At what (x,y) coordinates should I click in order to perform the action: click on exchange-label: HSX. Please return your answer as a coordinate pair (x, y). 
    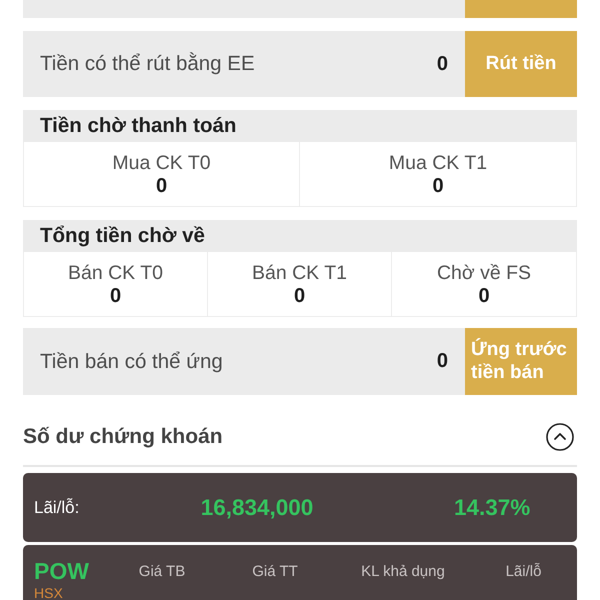
    Looking at the image, I should click on (48, 592).